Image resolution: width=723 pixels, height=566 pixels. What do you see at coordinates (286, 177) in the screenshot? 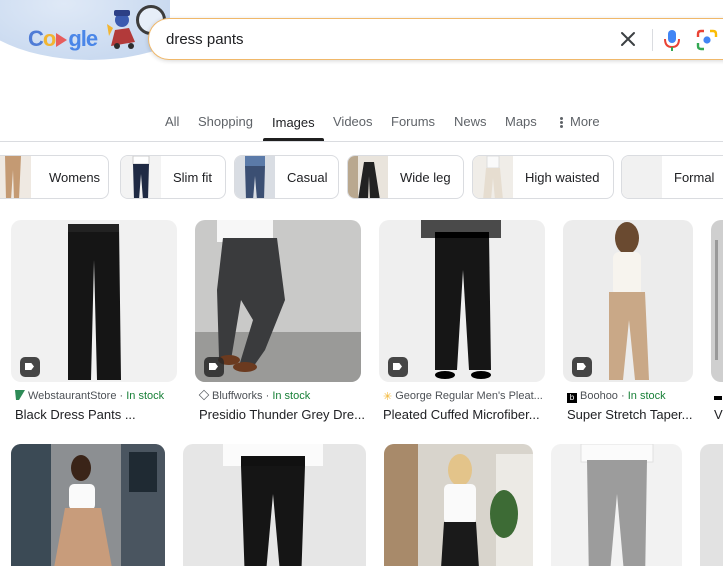
I see `chip-casual: Casual` at bounding box center [286, 177].